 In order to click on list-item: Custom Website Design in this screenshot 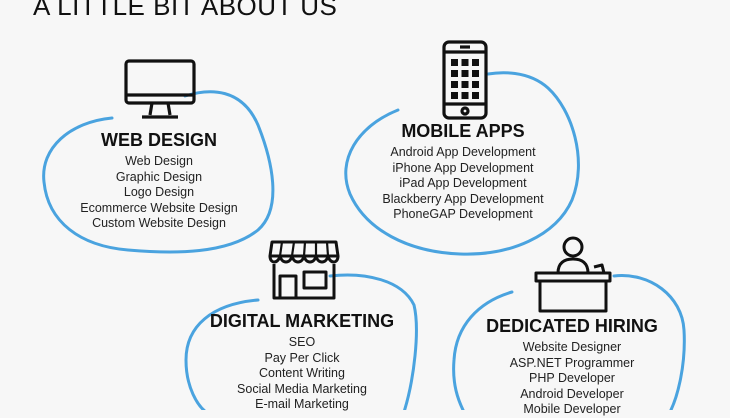, I will do `click(159, 223)`.